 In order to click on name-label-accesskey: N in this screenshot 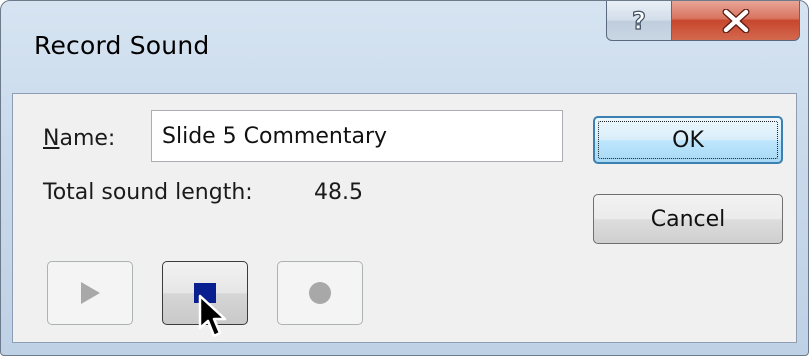, I will do `click(51, 138)`.